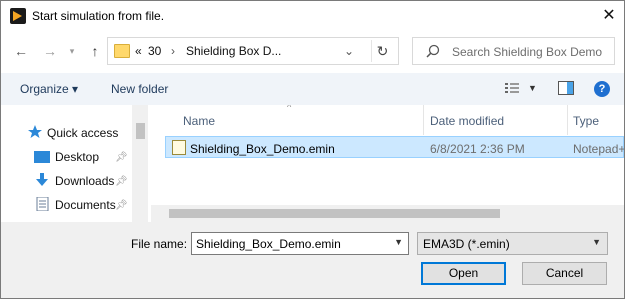 Image resolution: width=625 pixels, height=299 pixels. What do you see at coordinates (42, 179) in the screenshot?
I see `download-icon` at bounding box center [42, 179].